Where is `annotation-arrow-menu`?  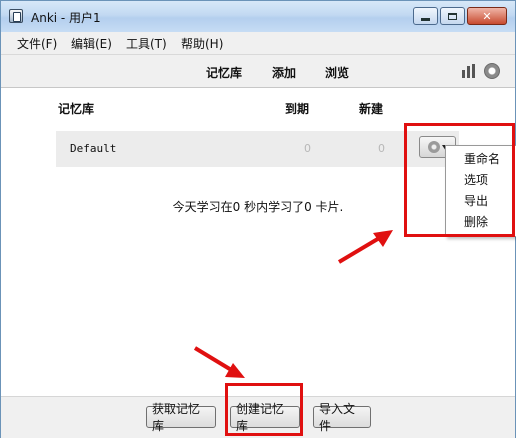 annotation-arrow-menu is located at coordinates (365, 247).